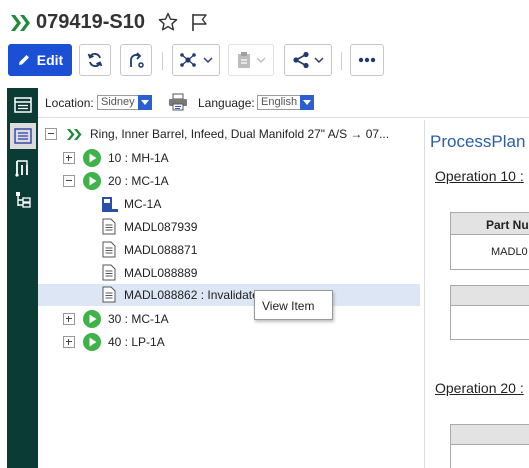  I want to click on revise-button, so click(136, 60).